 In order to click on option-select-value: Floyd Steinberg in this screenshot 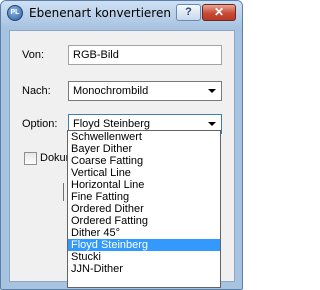, I will do `click(112, 124)`.